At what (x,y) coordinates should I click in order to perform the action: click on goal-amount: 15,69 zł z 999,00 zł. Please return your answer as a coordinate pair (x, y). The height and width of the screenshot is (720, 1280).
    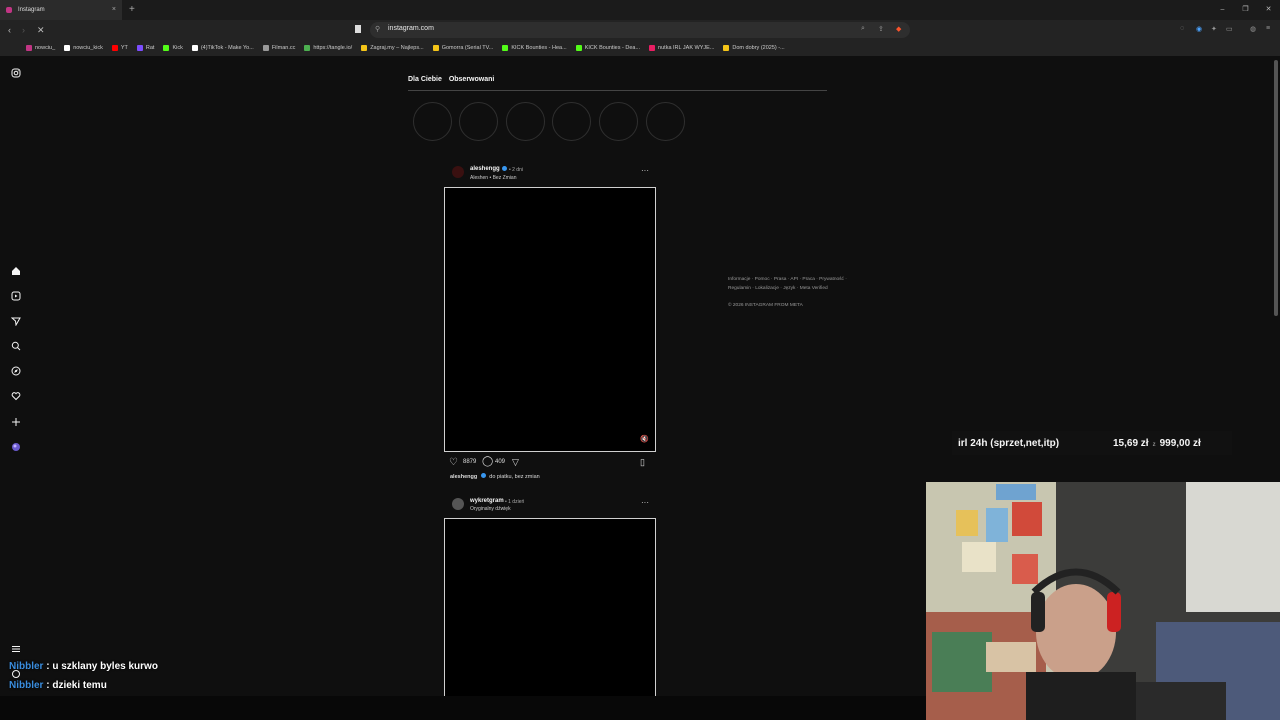
    Looking at the image, I should click on (1157, 443).